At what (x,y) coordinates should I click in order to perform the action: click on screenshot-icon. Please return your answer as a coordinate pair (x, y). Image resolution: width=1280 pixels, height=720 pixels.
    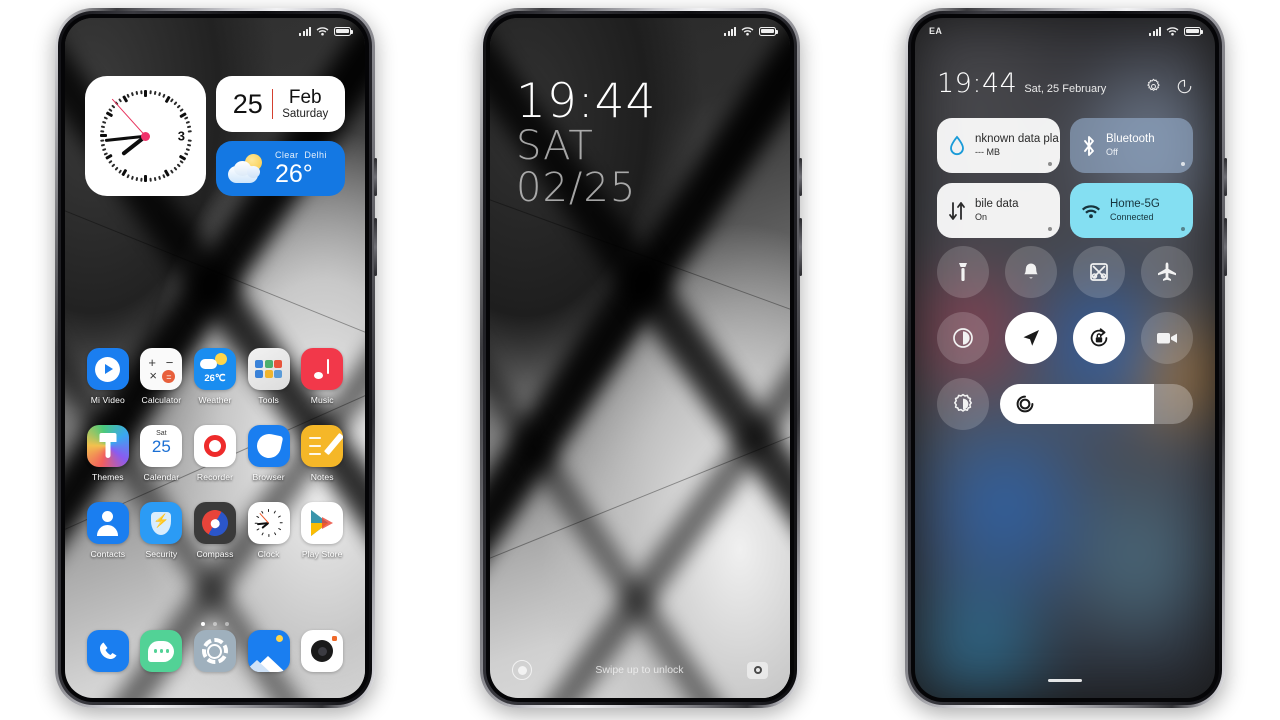
    Looking at the image, I should click on (1099, 272).